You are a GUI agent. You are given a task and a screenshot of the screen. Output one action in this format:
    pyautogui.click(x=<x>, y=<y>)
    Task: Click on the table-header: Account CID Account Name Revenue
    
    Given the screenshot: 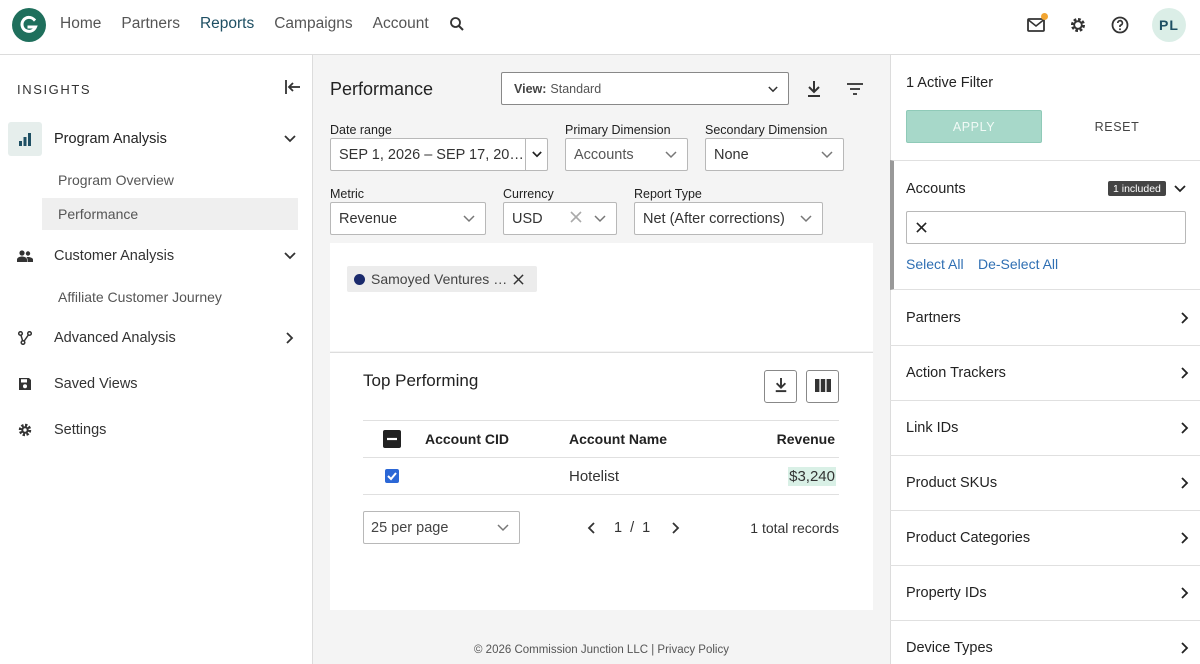 What is the action you would take?
    pyautogui.click(x=601, y=439)
    